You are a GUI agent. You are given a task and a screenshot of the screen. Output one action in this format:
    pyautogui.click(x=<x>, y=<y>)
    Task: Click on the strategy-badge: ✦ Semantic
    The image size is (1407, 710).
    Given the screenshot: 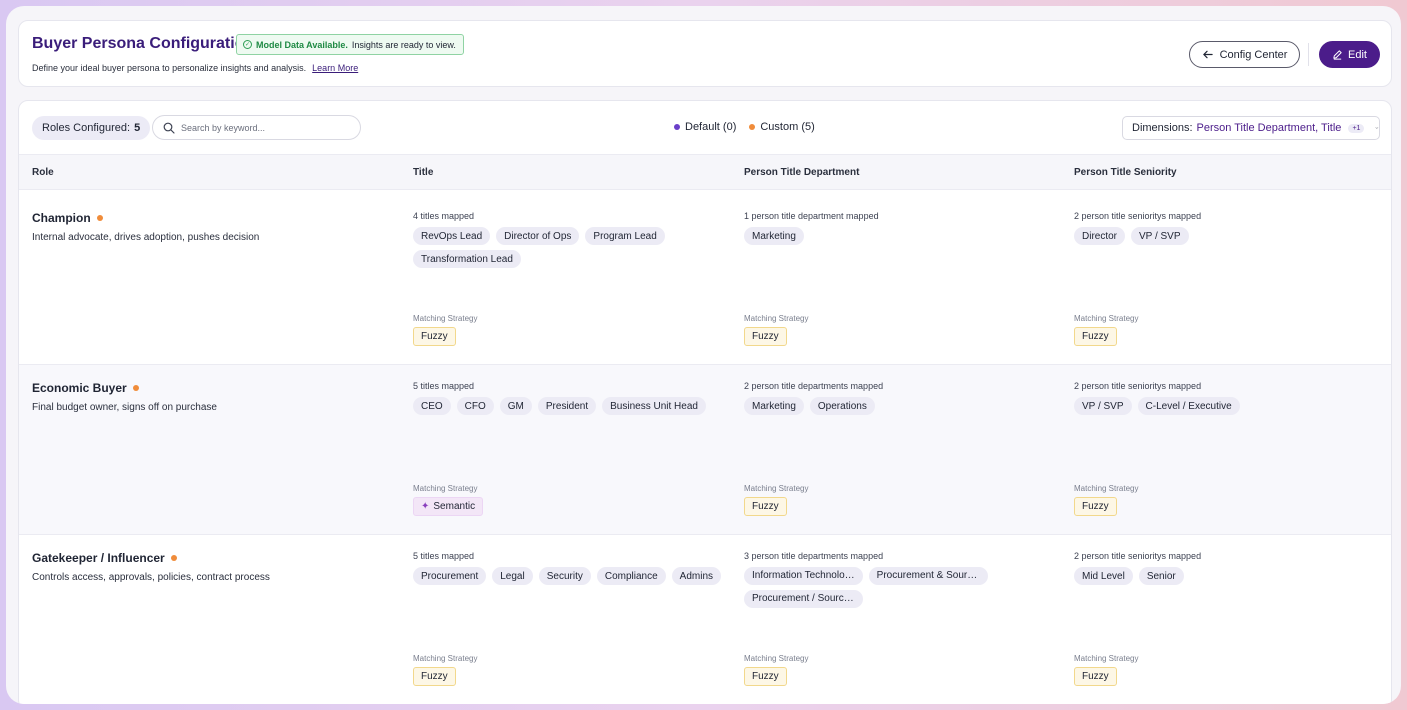 What is the action you would take?
    pyautogui.click(x=448, y=506)
    